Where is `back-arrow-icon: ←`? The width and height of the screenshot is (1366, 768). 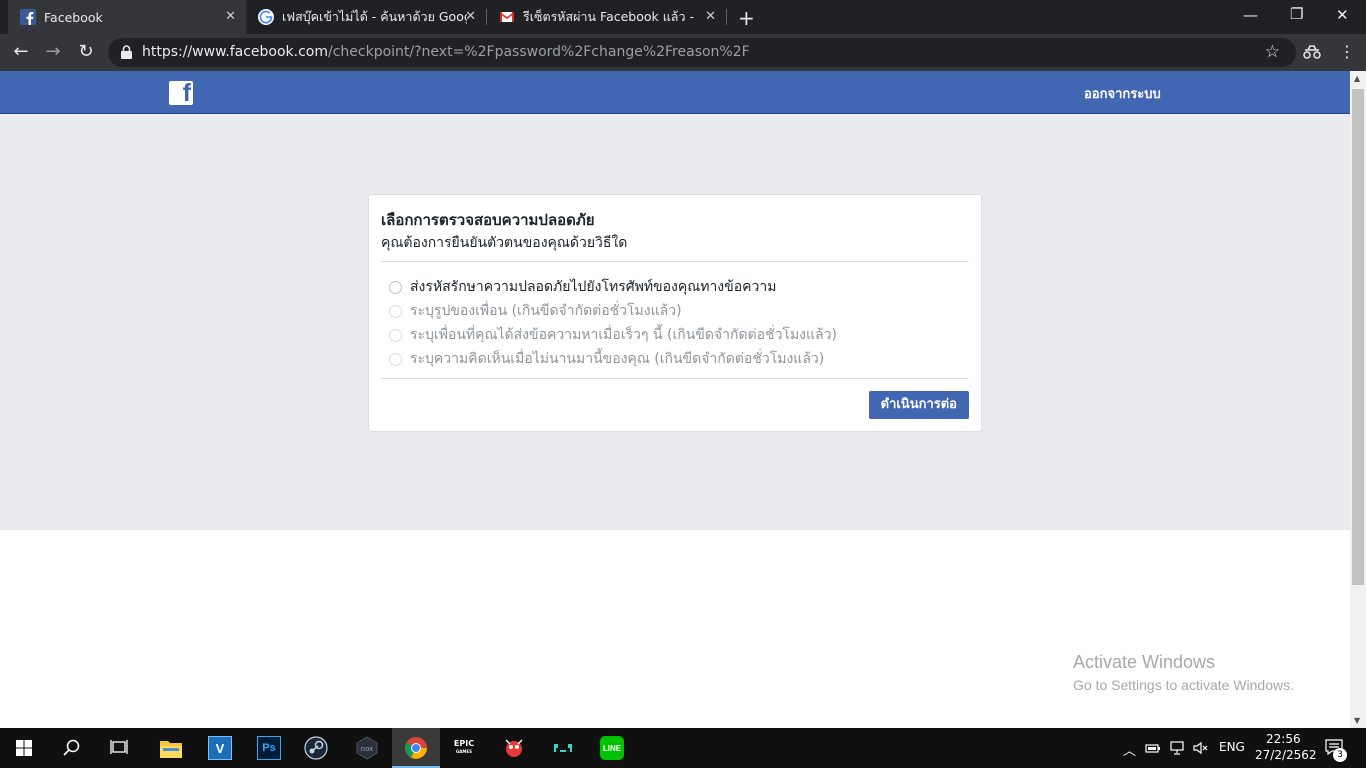 back-arrow-icon: ← is located at coordinates (21, 52).